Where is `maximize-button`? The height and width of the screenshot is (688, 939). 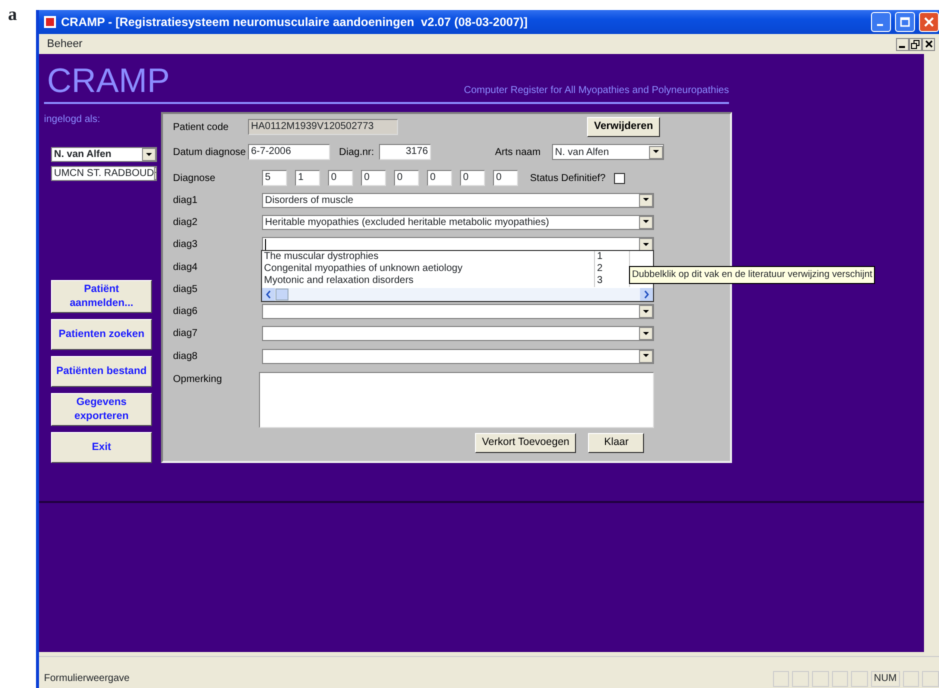 maximize-button is located at coordinates (905, 22).